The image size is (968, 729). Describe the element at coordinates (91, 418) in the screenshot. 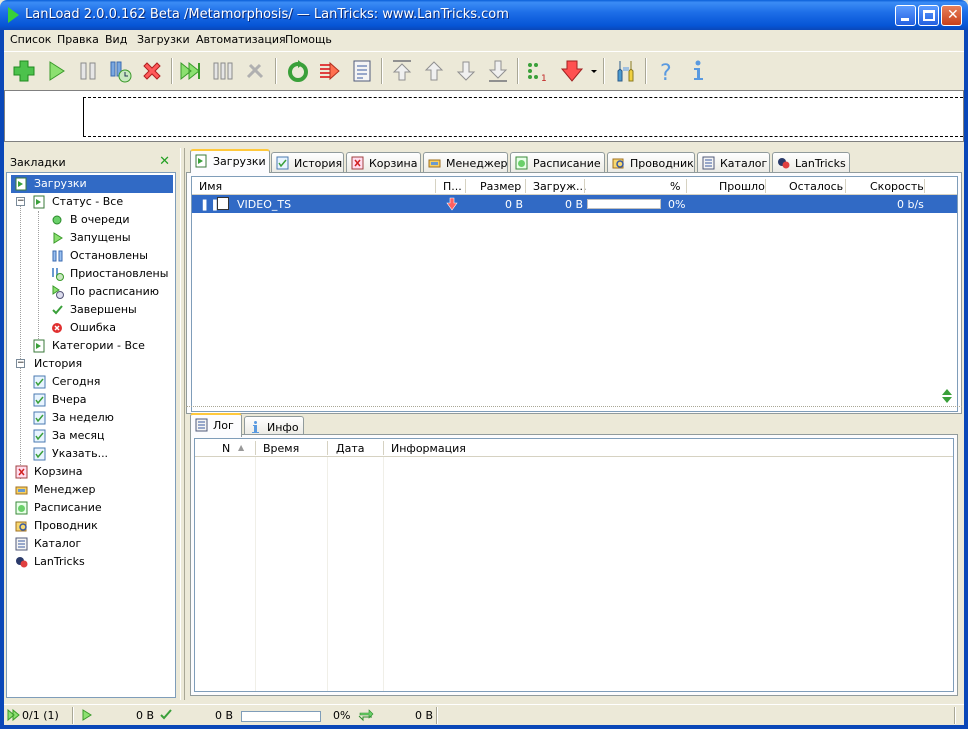

I see `tree-item-week: За неделю` at that location.